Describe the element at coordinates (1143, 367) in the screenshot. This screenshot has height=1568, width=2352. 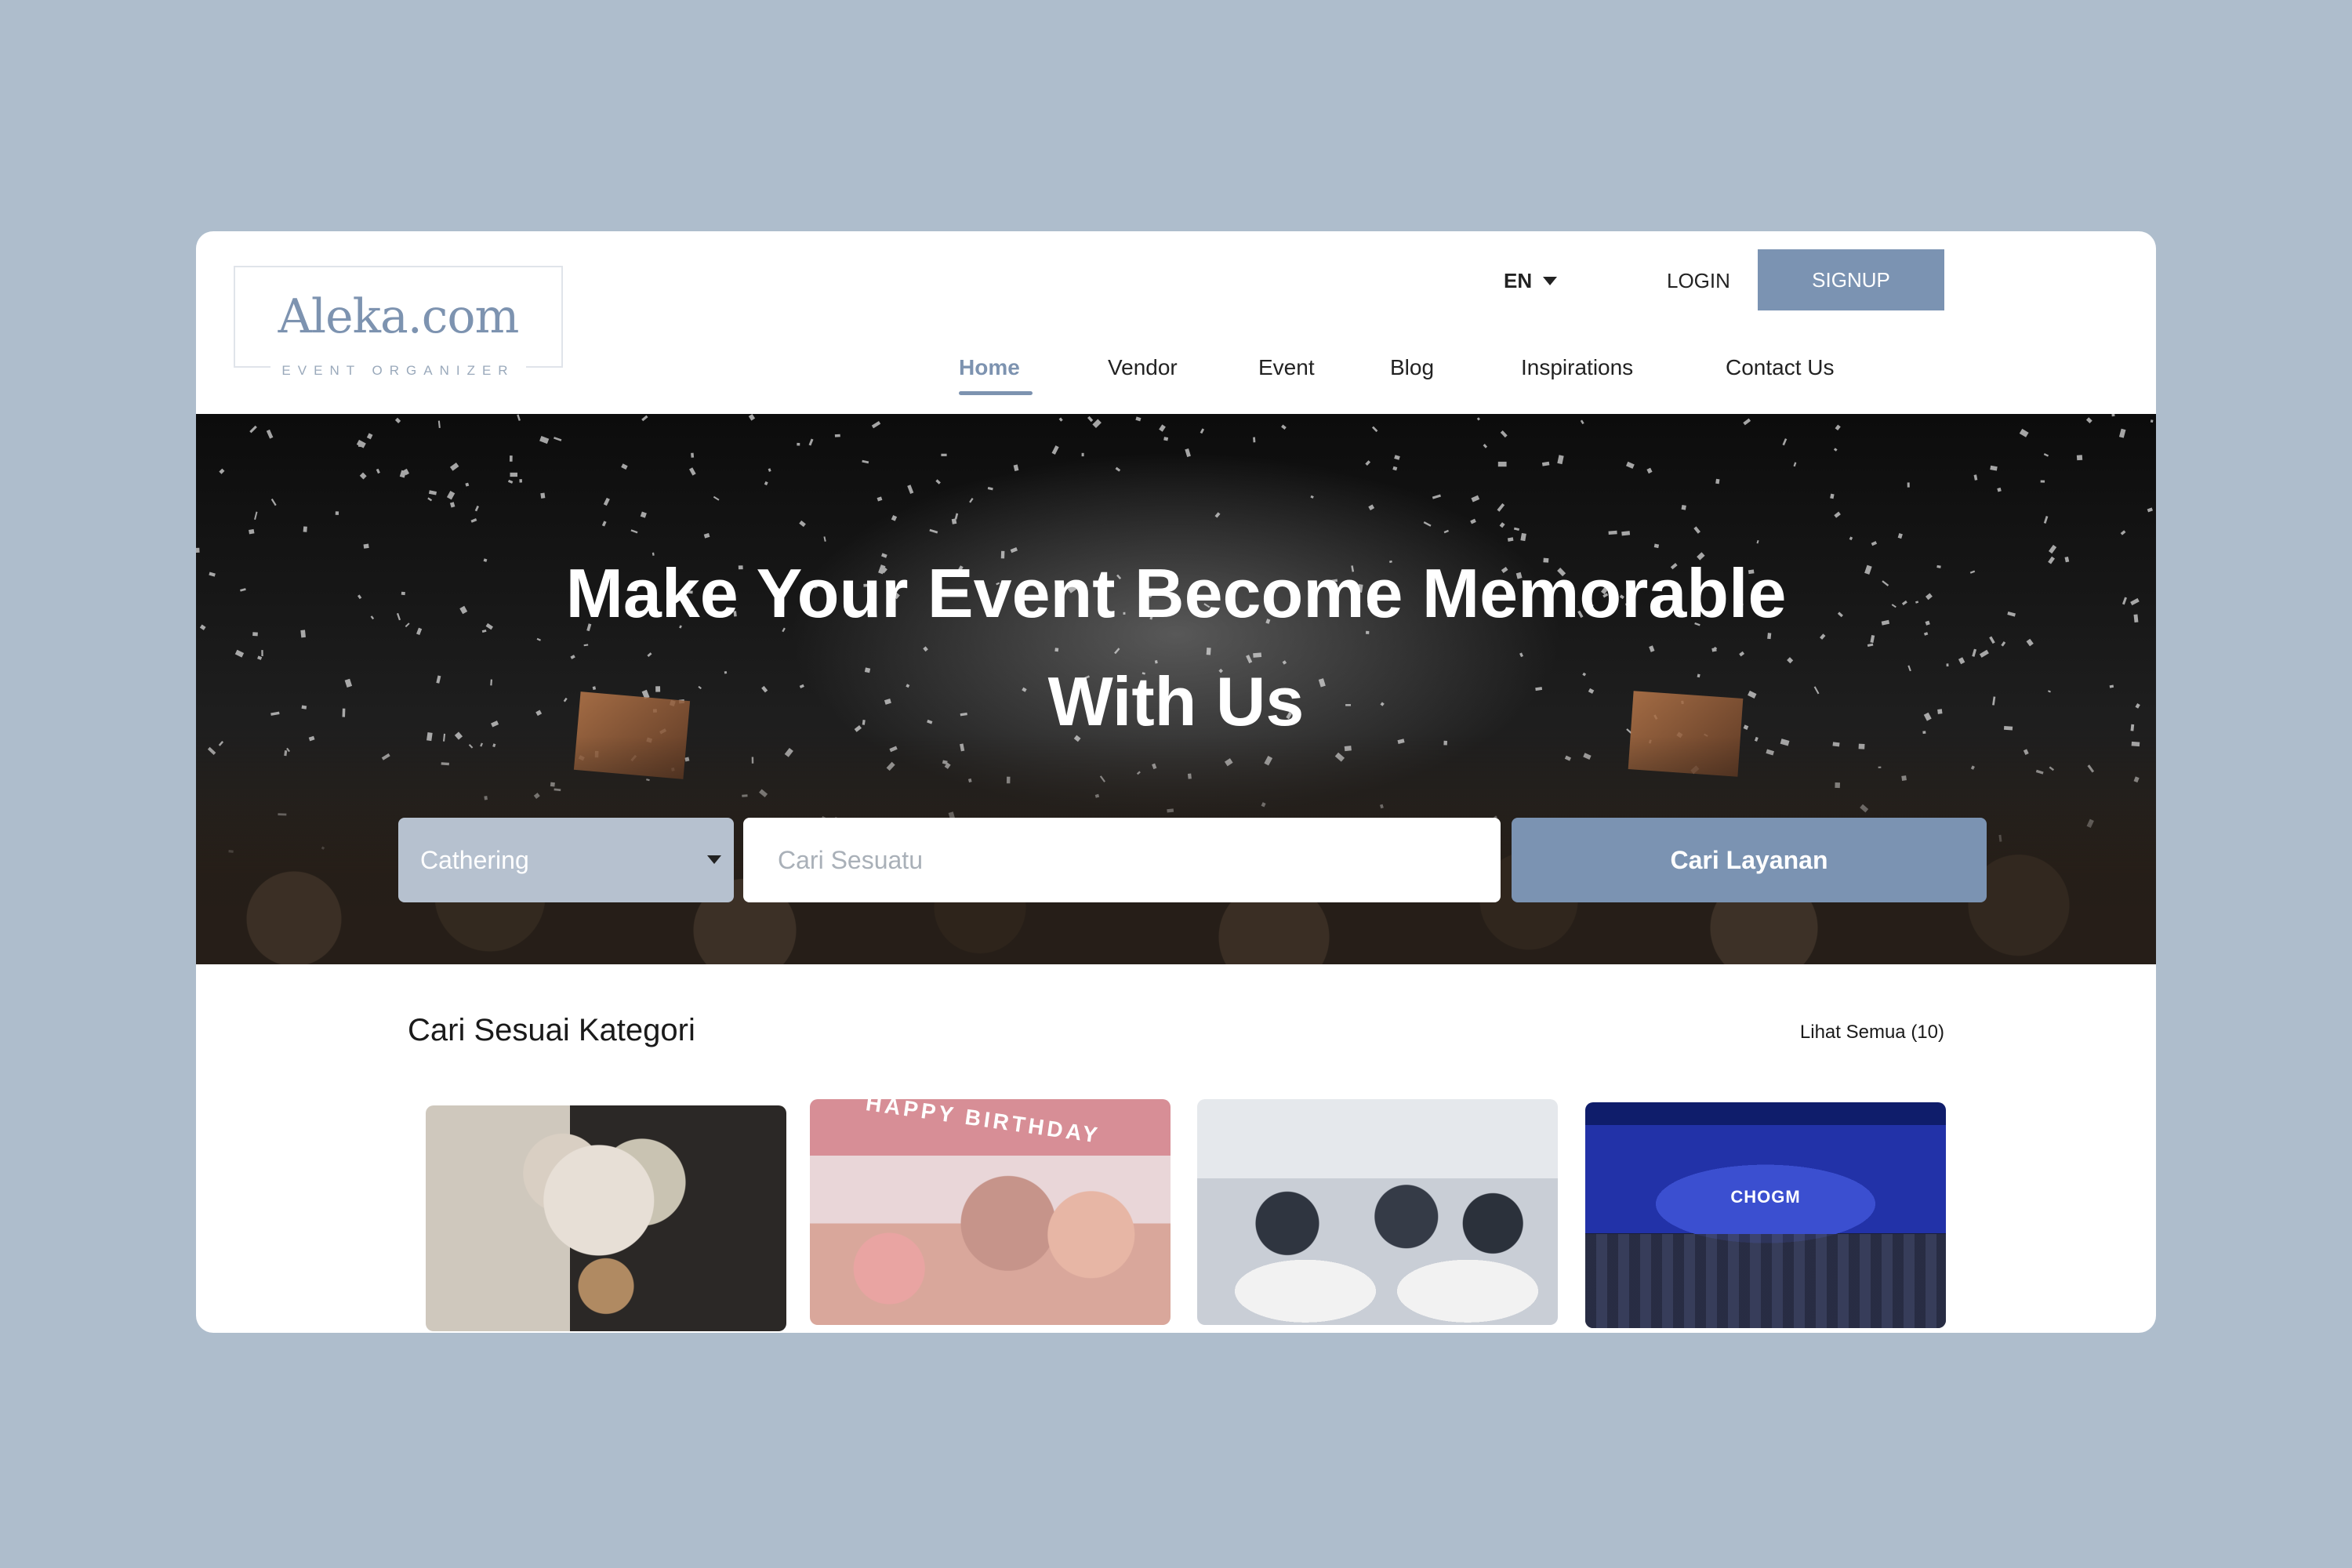
I see `nav-item-vendor: Vendor` at that location.